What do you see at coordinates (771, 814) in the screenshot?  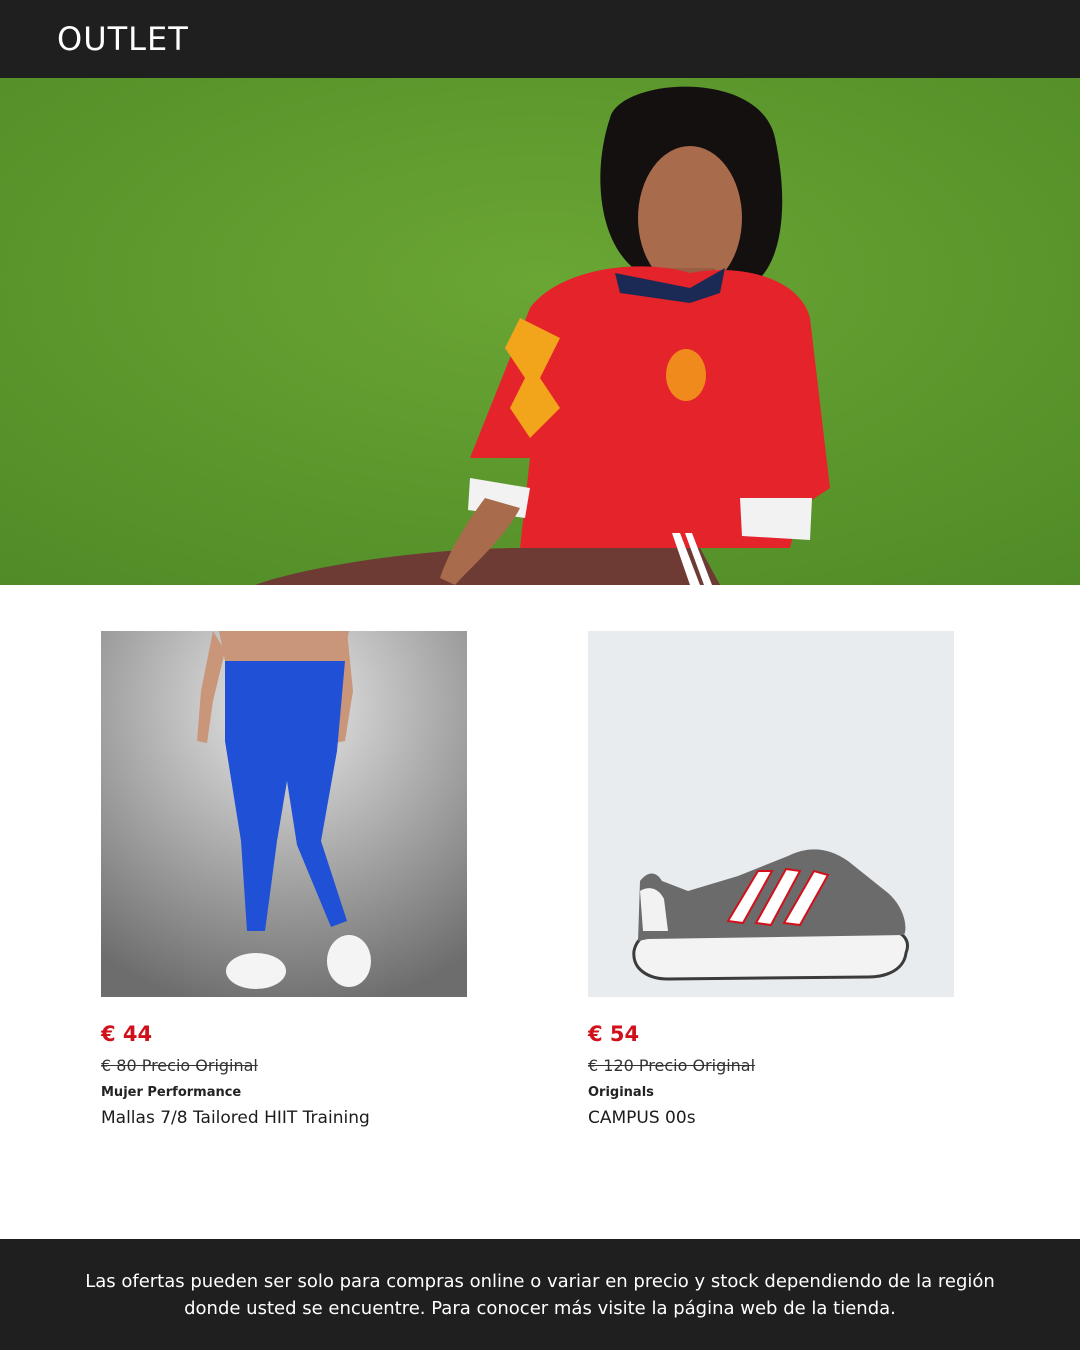 I see `product-image-sneaker` at bounding box center [771, 814].